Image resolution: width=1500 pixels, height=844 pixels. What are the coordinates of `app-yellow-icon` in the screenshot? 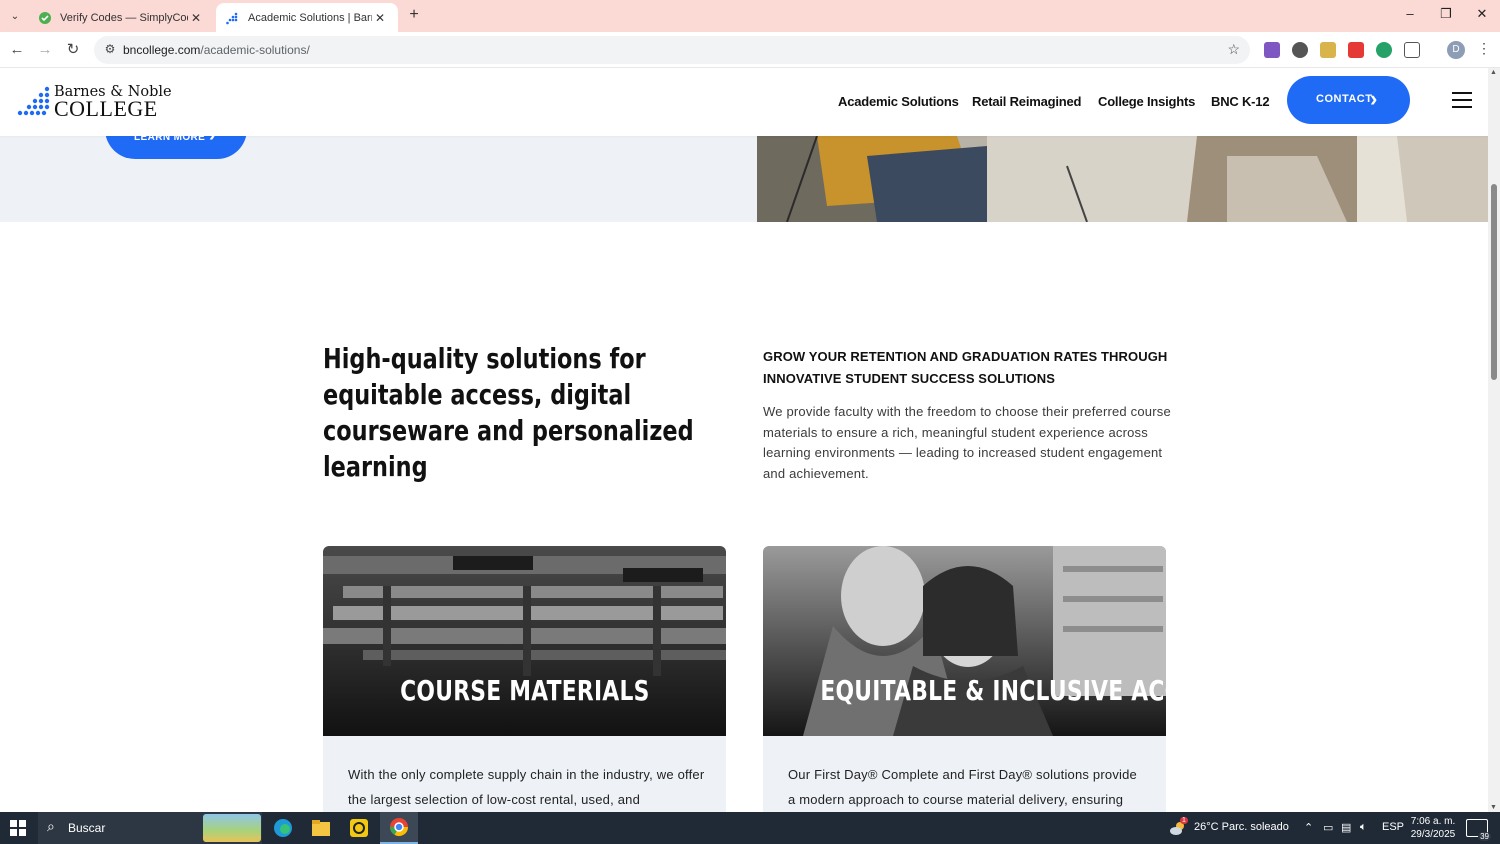 It's located at (359, 828).